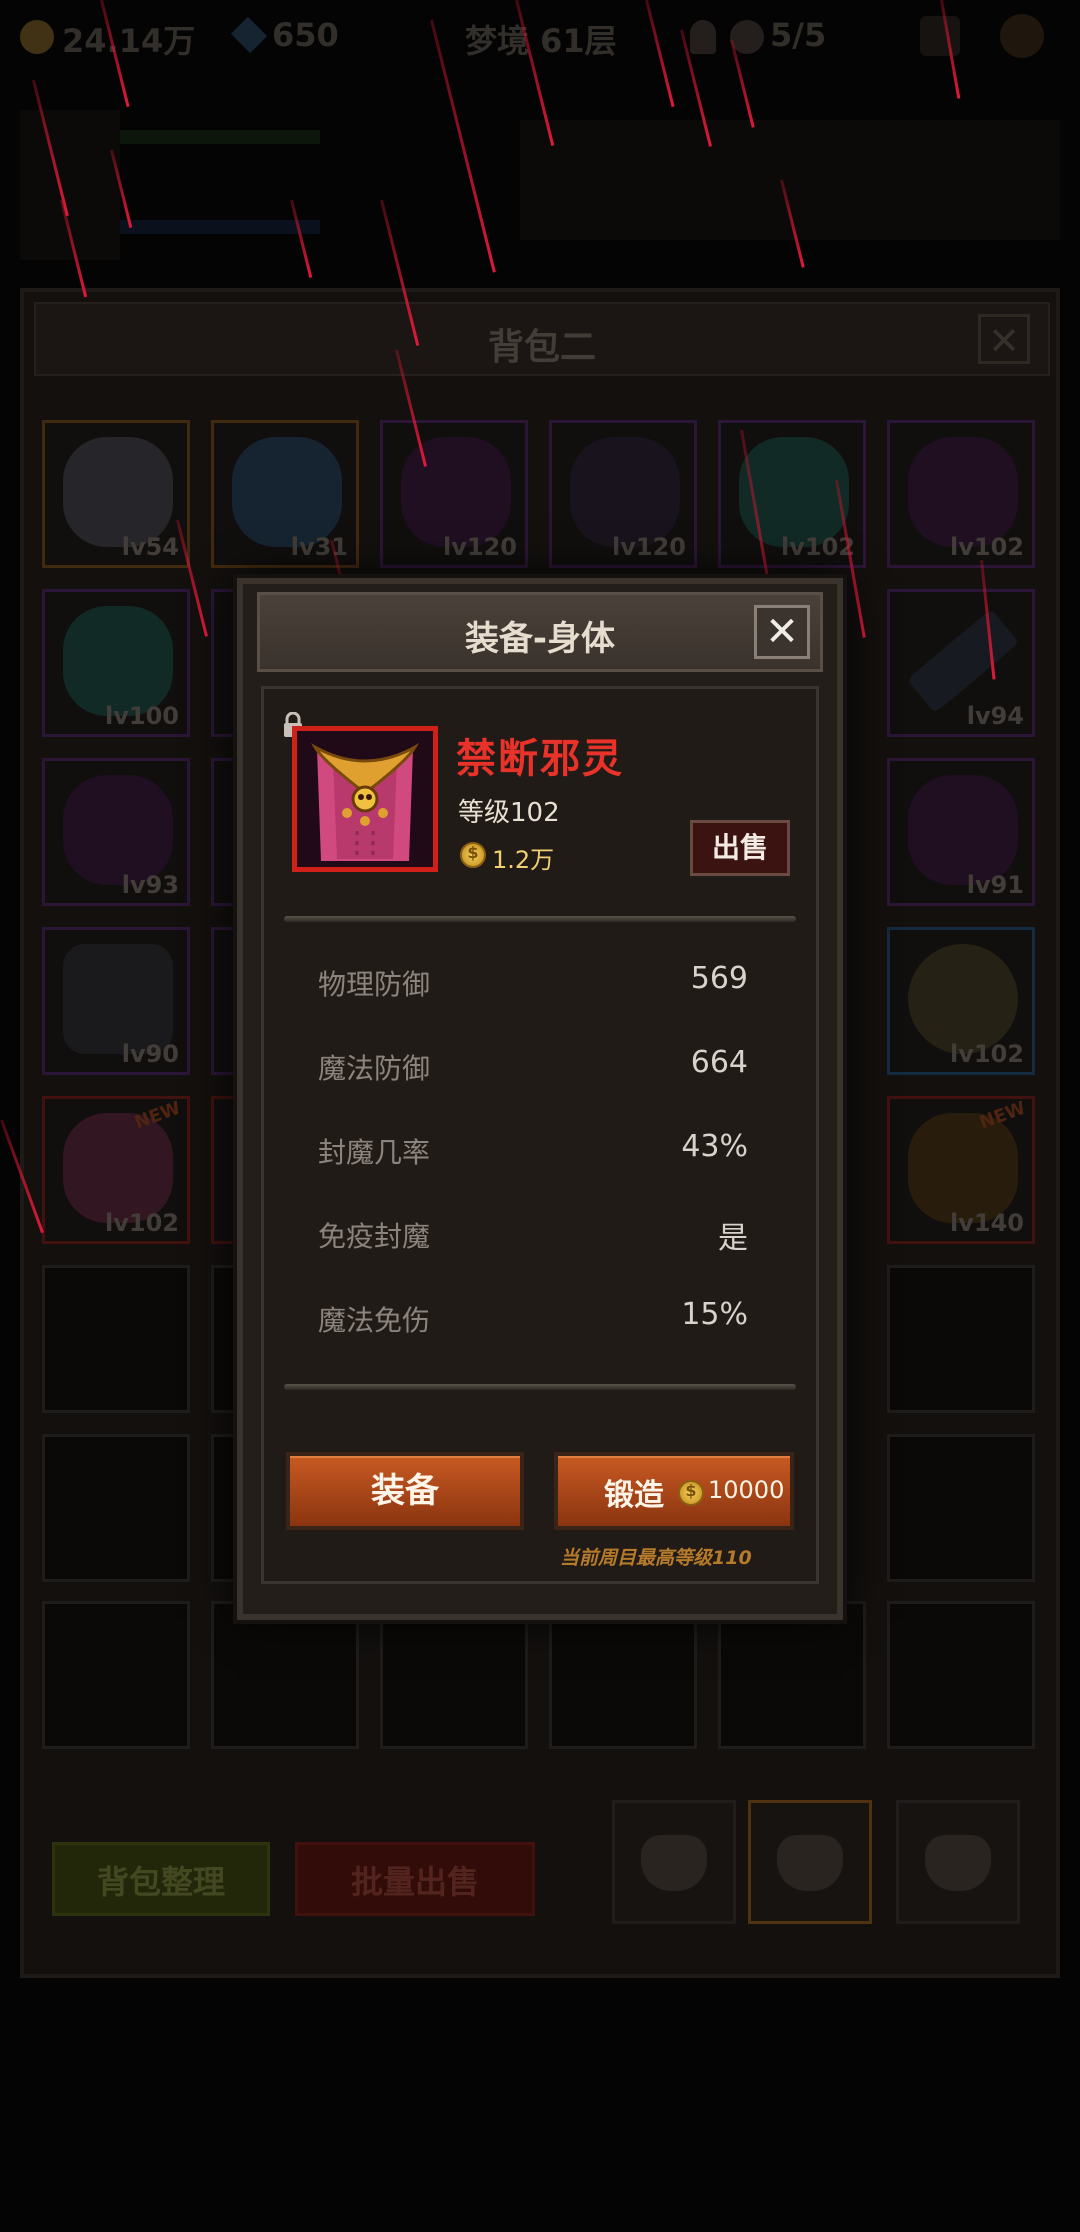  Describe the element at coordinates (374, 1236) in the screenshot. I see `stat-label: 免疫封魔` at that location.